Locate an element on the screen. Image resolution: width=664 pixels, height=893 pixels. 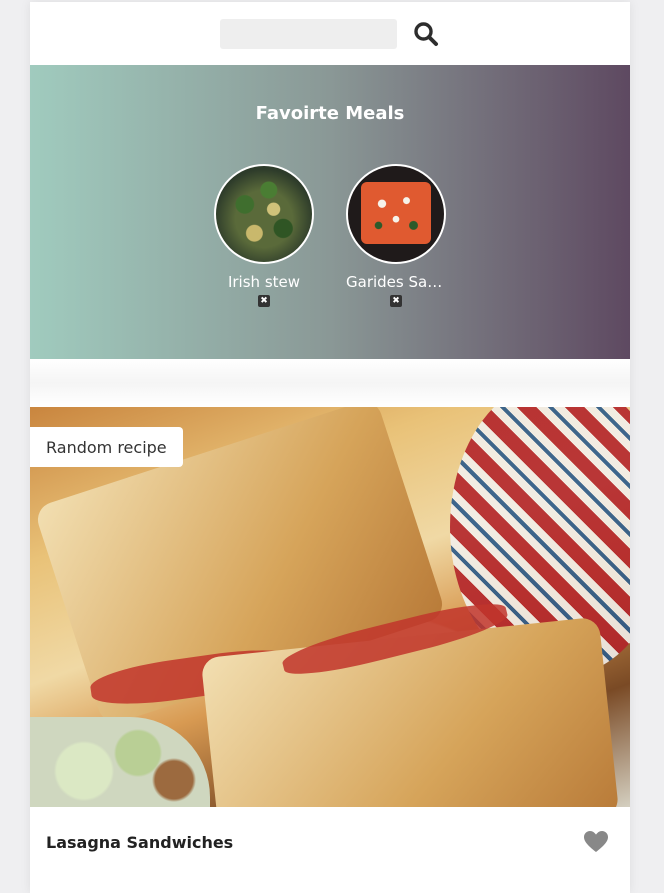
search-input is located at coordinates (308, 33).